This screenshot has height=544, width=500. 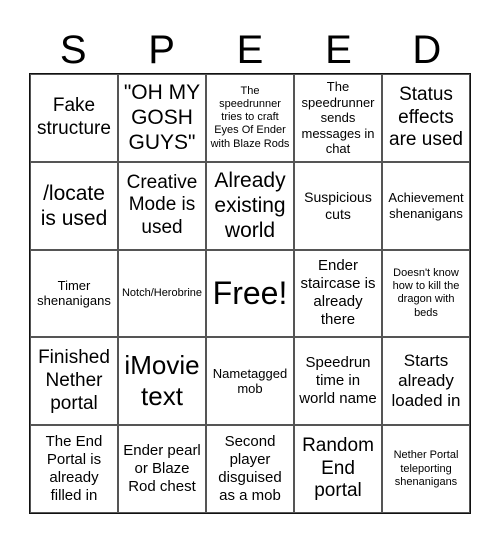 I want to click on bingo-cell: Second player disguised as a mob, so click(x=250, y=469).